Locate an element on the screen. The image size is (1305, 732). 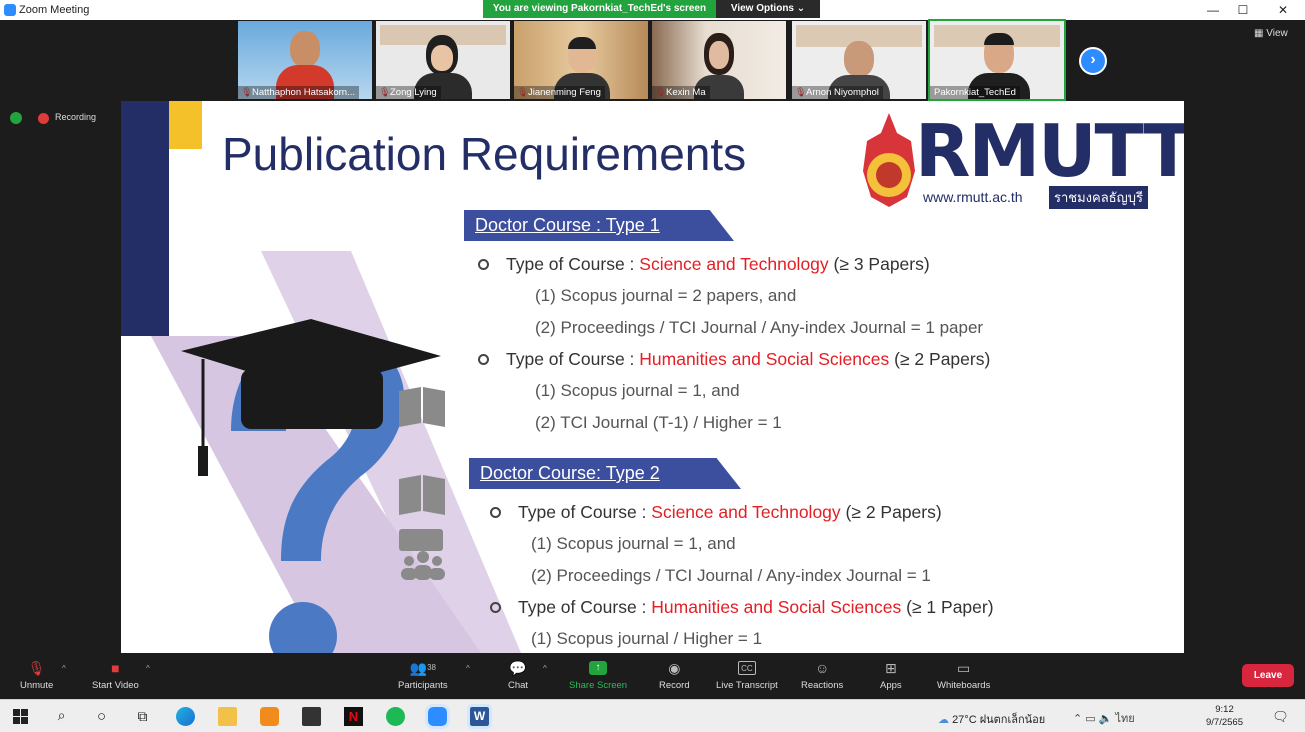
rmutt-logo: RMUTT www.rmutt.ac.th ราชมงคลธัญบุรี is located at coordinates (1021, 161).